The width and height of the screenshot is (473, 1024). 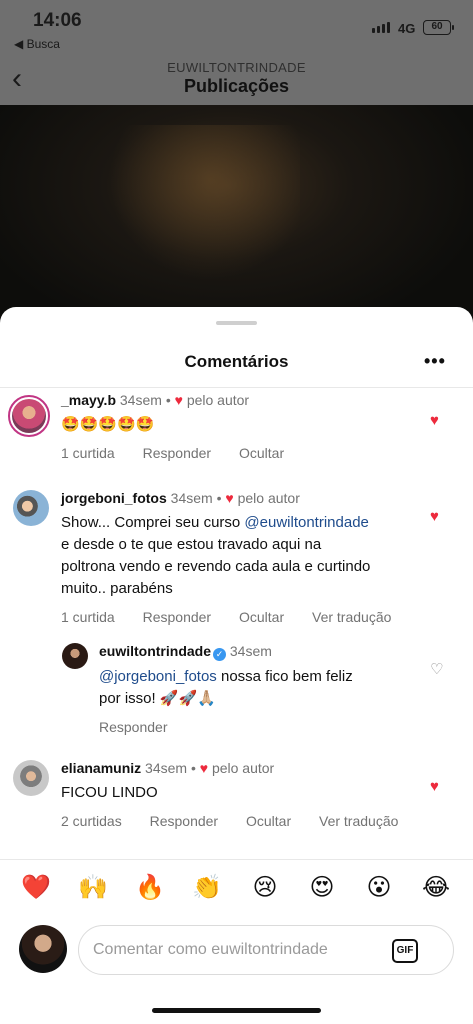 What do you see at coordinates (108, 424) in the screenshot?
I see `comment-text: 🤩🤩🤩🤩🤩` at bounding box center [108, 424].